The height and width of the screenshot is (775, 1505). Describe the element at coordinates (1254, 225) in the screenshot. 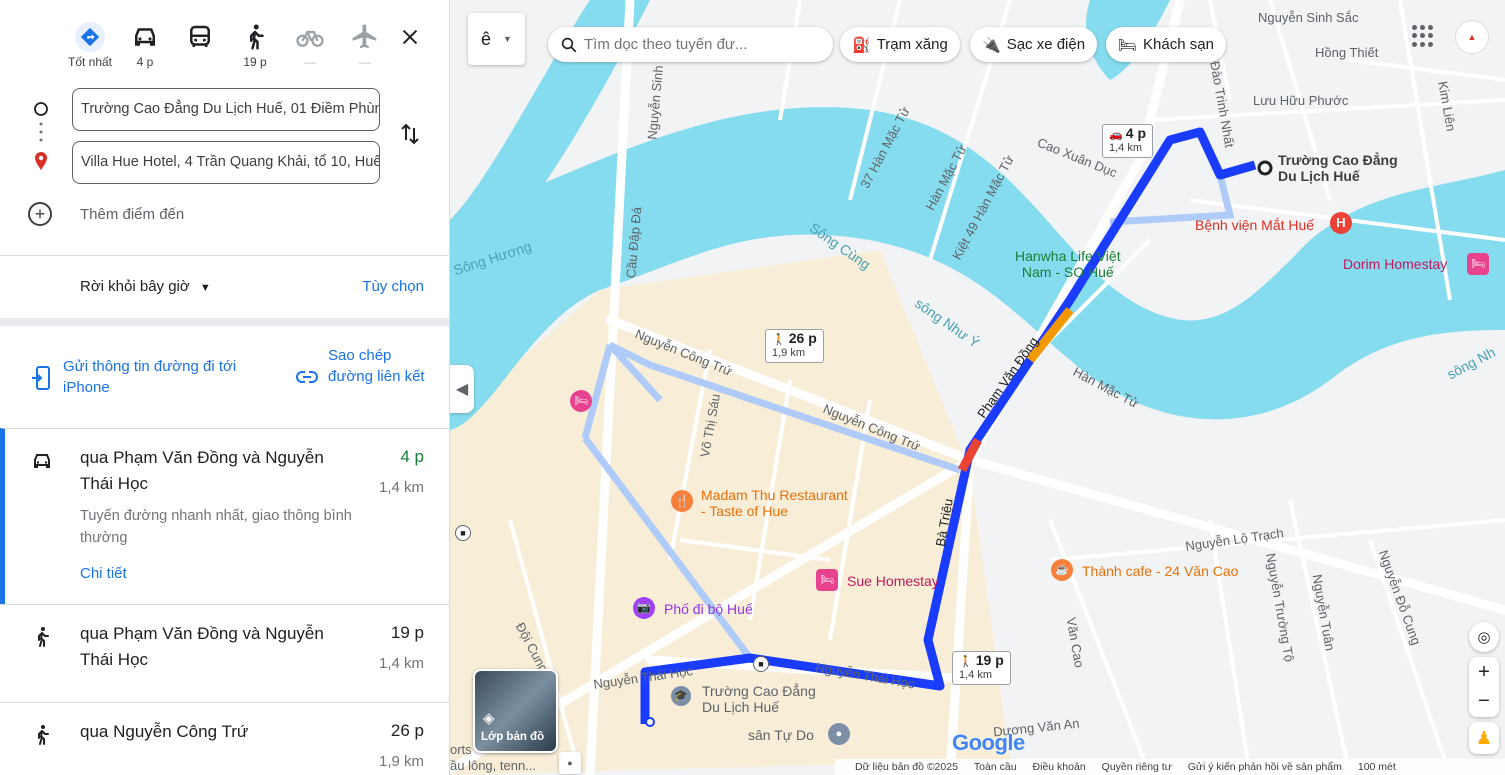

I see `poi-hospital: Bệnh viện Mắt Huế` at that location.